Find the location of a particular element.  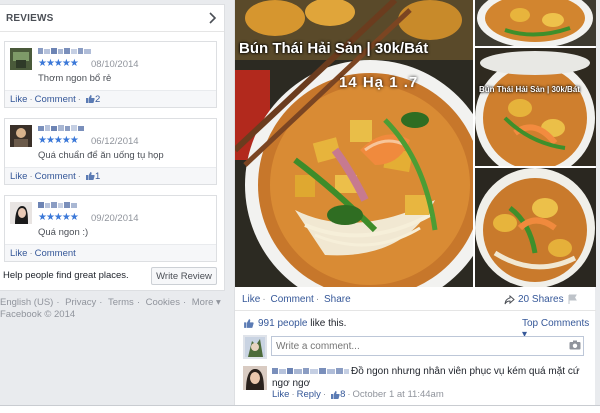

reviews-title: REVIEWS is located at coordinates (30, 18).